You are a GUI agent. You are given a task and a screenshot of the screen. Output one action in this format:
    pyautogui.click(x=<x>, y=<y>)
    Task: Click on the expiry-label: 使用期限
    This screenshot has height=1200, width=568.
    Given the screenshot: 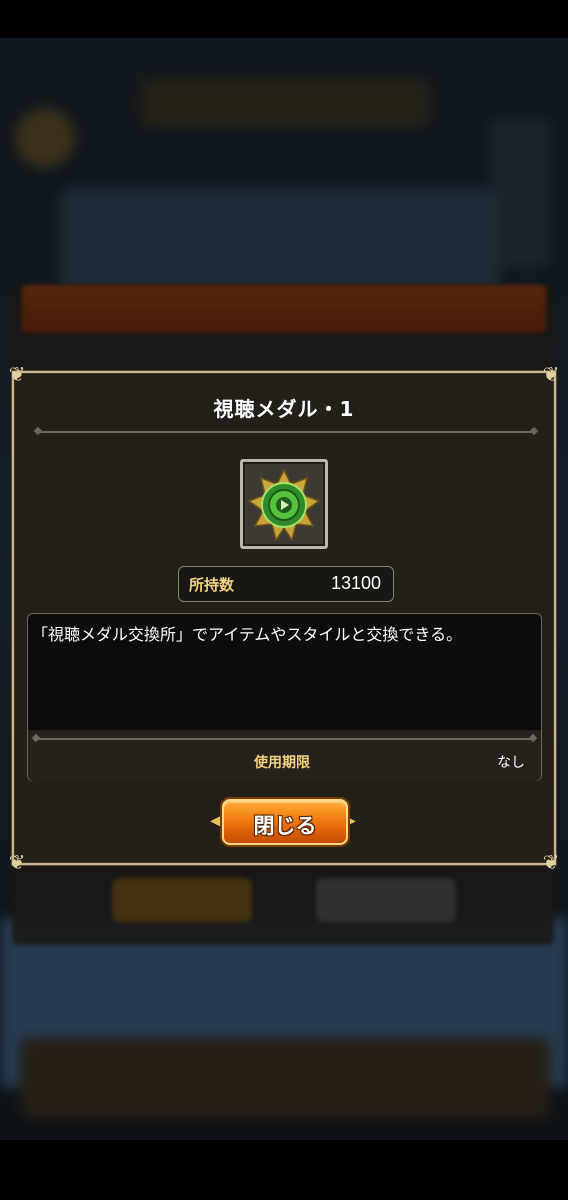 What is the action you would take?
    pyautogui.click(x=282, y=763)
    